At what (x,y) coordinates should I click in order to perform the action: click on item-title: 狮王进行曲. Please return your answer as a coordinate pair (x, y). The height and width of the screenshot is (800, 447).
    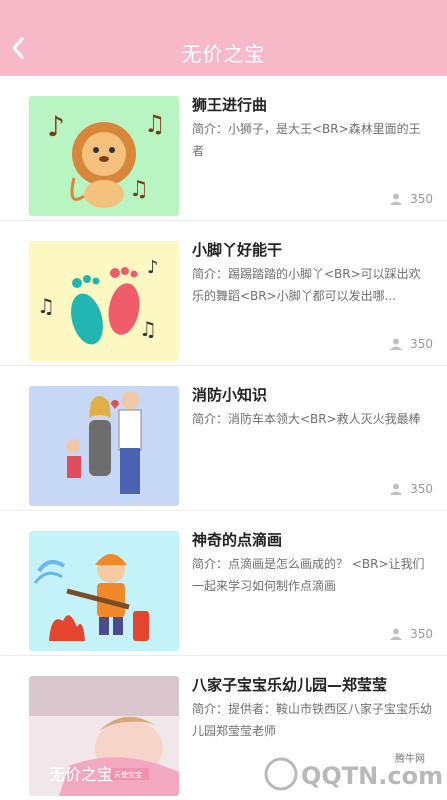
    Looking at the image, I should click on (230, 105).